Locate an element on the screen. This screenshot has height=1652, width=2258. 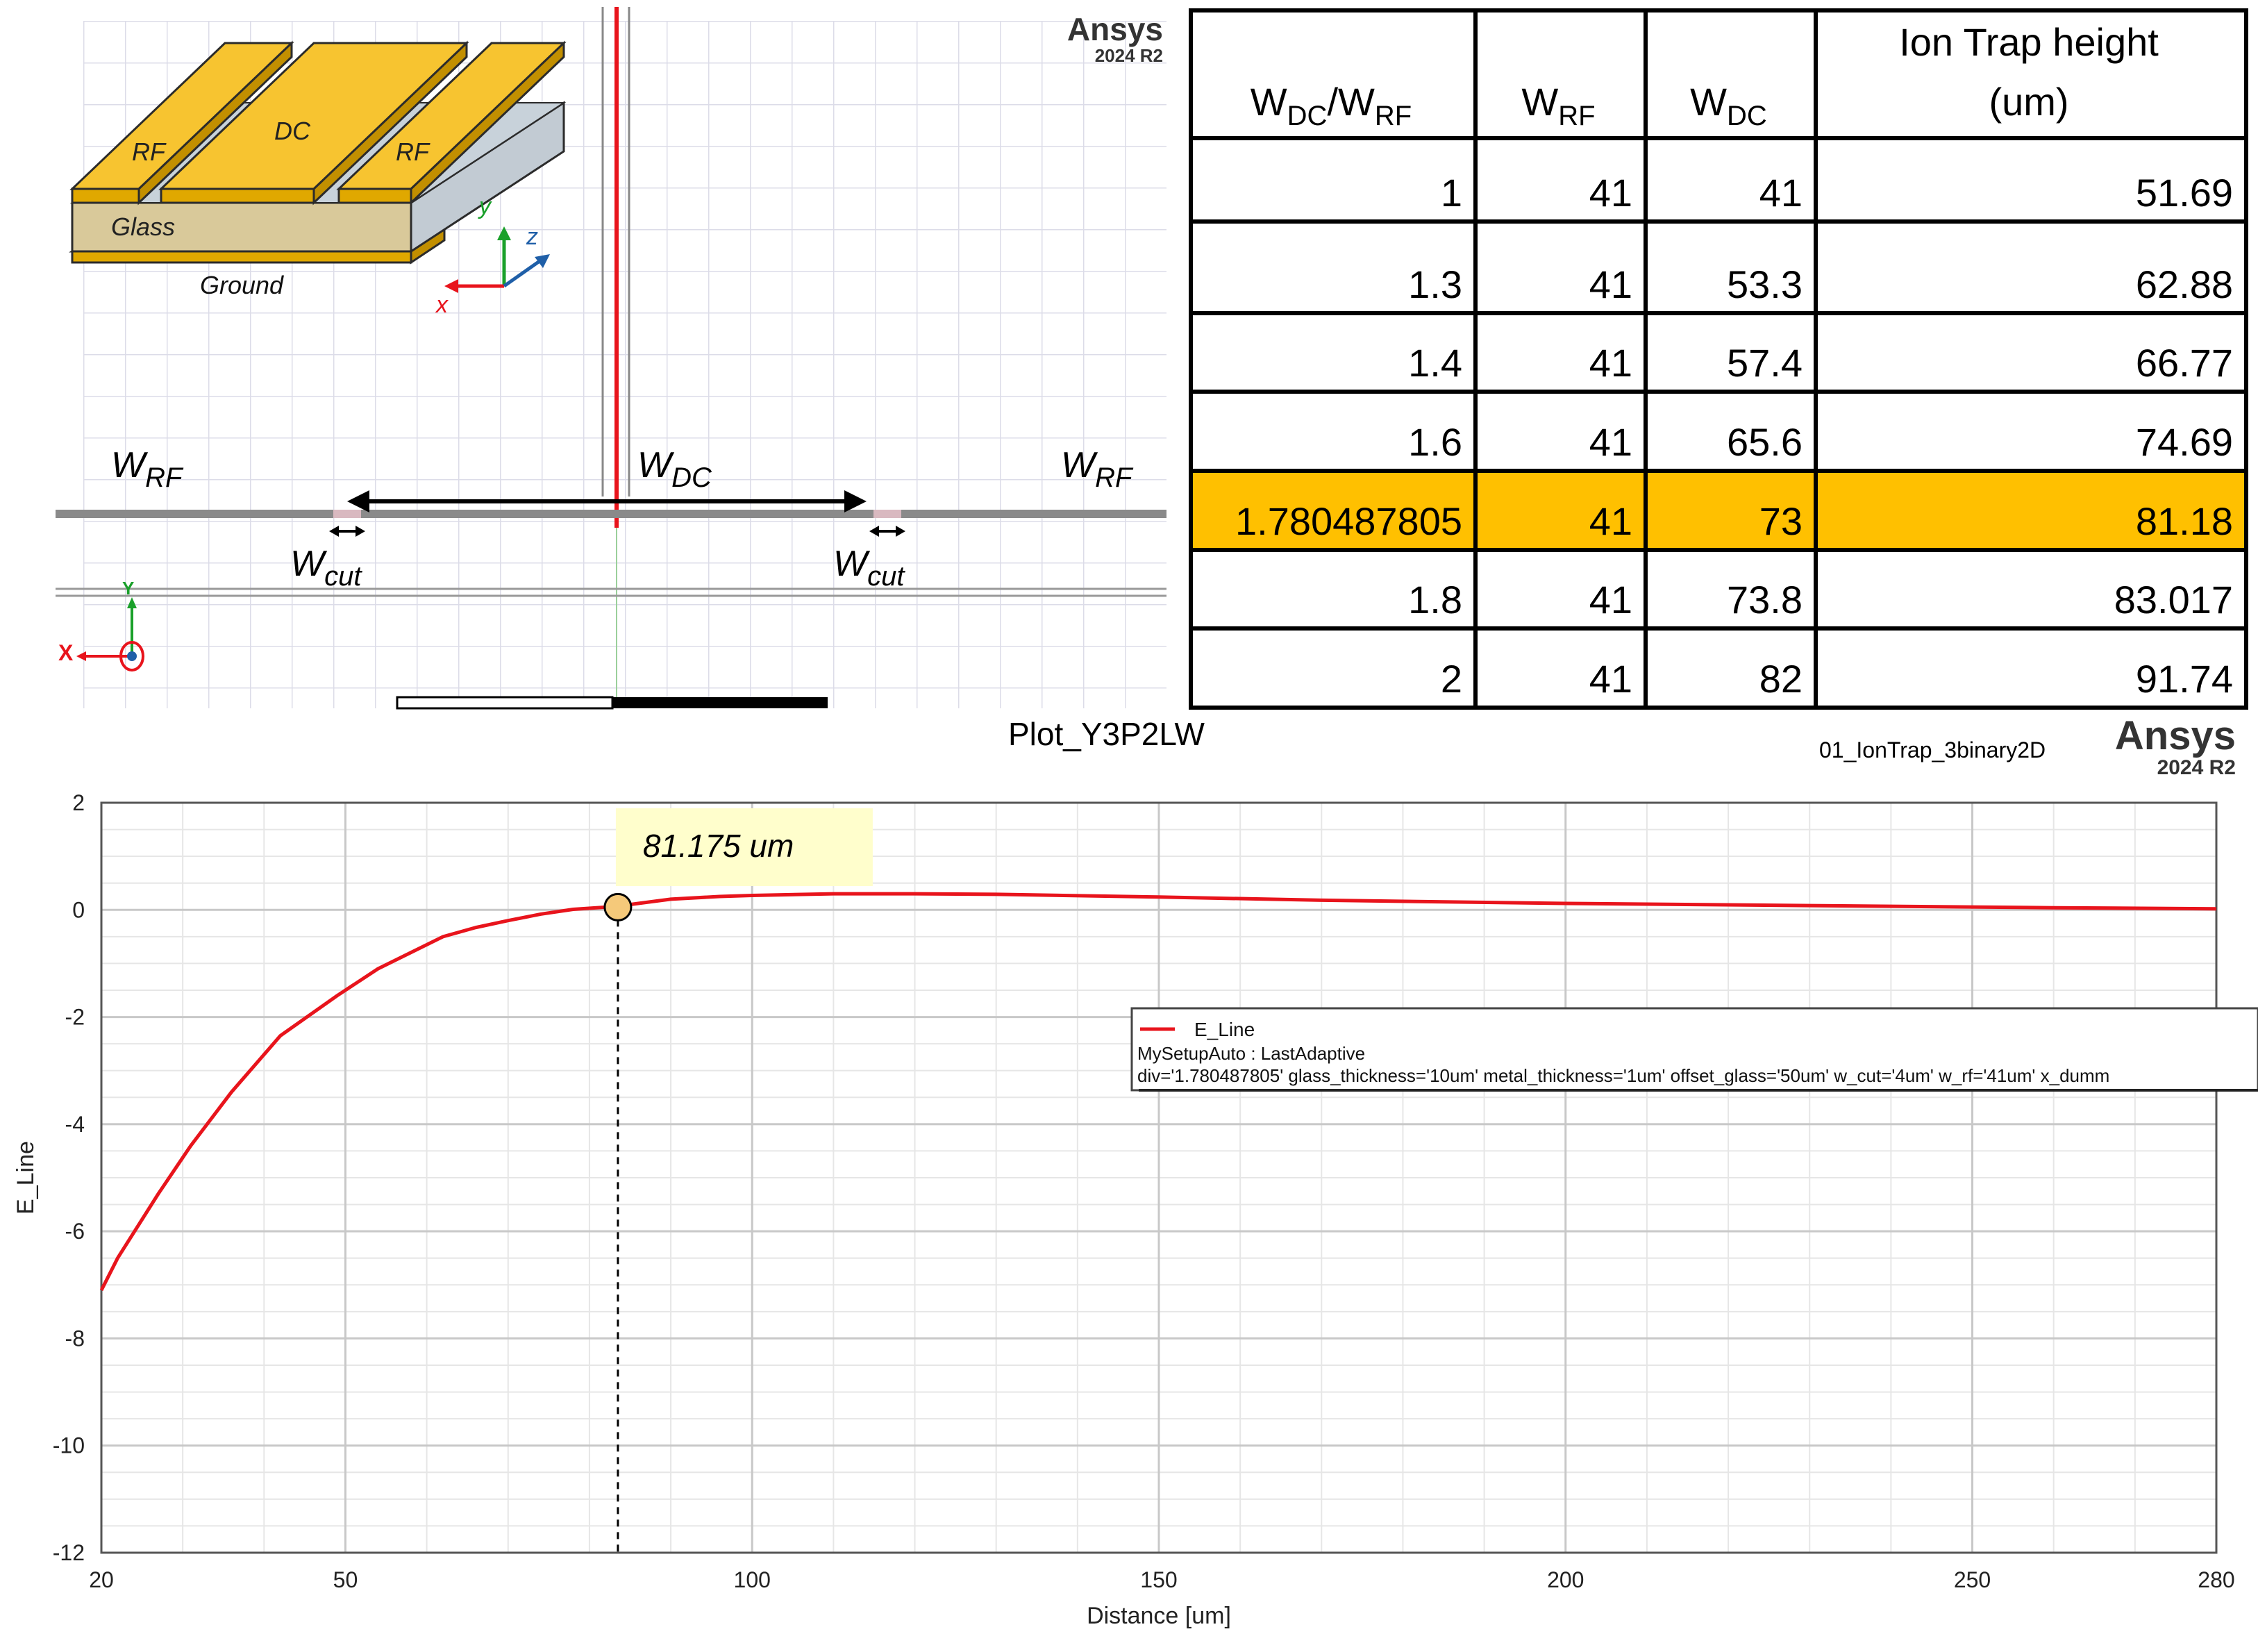
ground-label: Ground is located at coordinates (242, 285).